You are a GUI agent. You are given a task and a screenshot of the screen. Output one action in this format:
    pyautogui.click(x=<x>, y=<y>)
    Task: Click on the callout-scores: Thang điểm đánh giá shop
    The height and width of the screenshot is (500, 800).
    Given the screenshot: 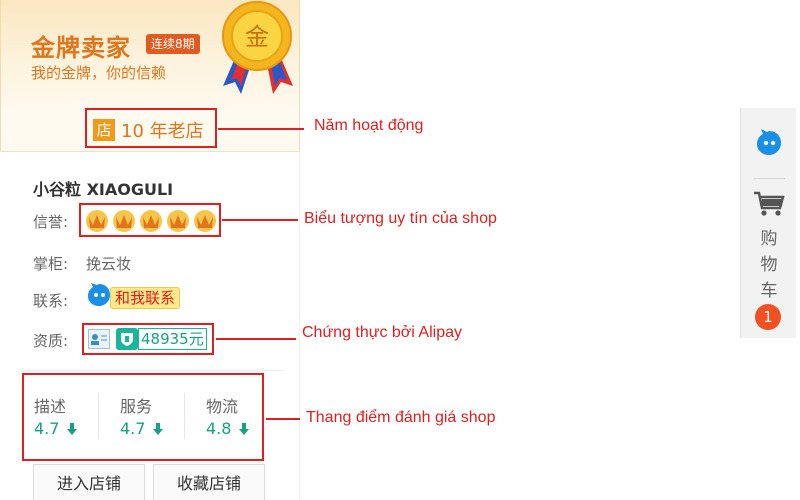 What is the action you would take?
    pyautogui.click(x=401, y=417)
    